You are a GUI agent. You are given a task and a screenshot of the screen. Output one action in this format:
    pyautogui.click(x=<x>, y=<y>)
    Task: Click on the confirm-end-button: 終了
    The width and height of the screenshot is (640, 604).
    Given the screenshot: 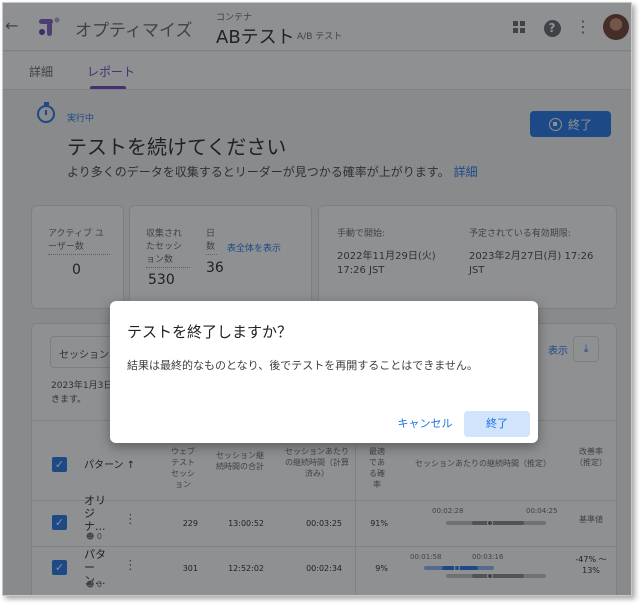 What is the action you would take?
    pyautogui.click(x=497, y=424)
    